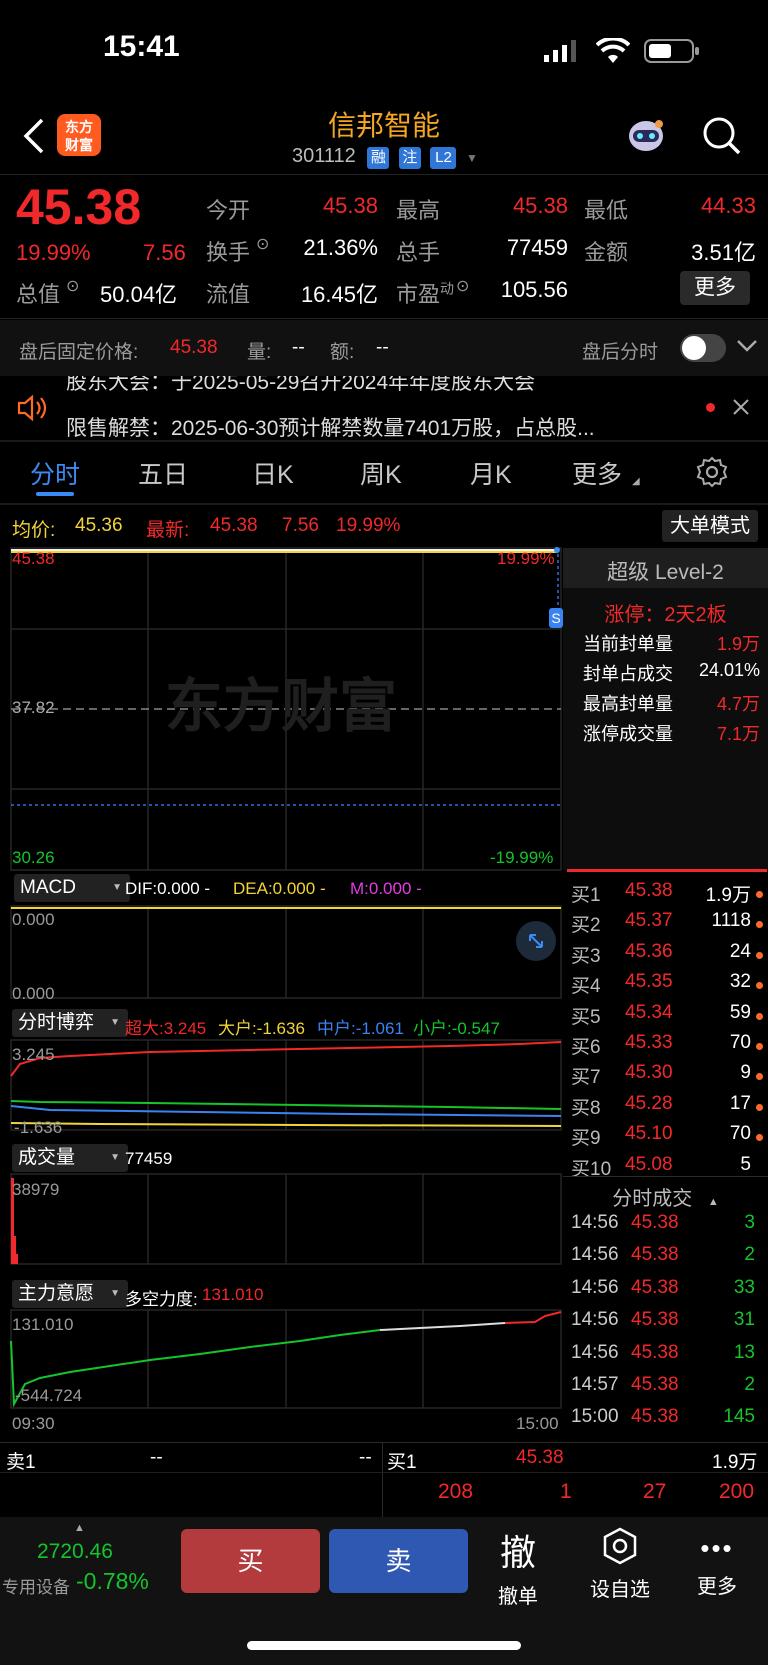 This screenshot has height=1665, width=768. Describe the element at coordinates (156, 1457) in the screenshot. I see `bottom-sell1-price: --` at that location.